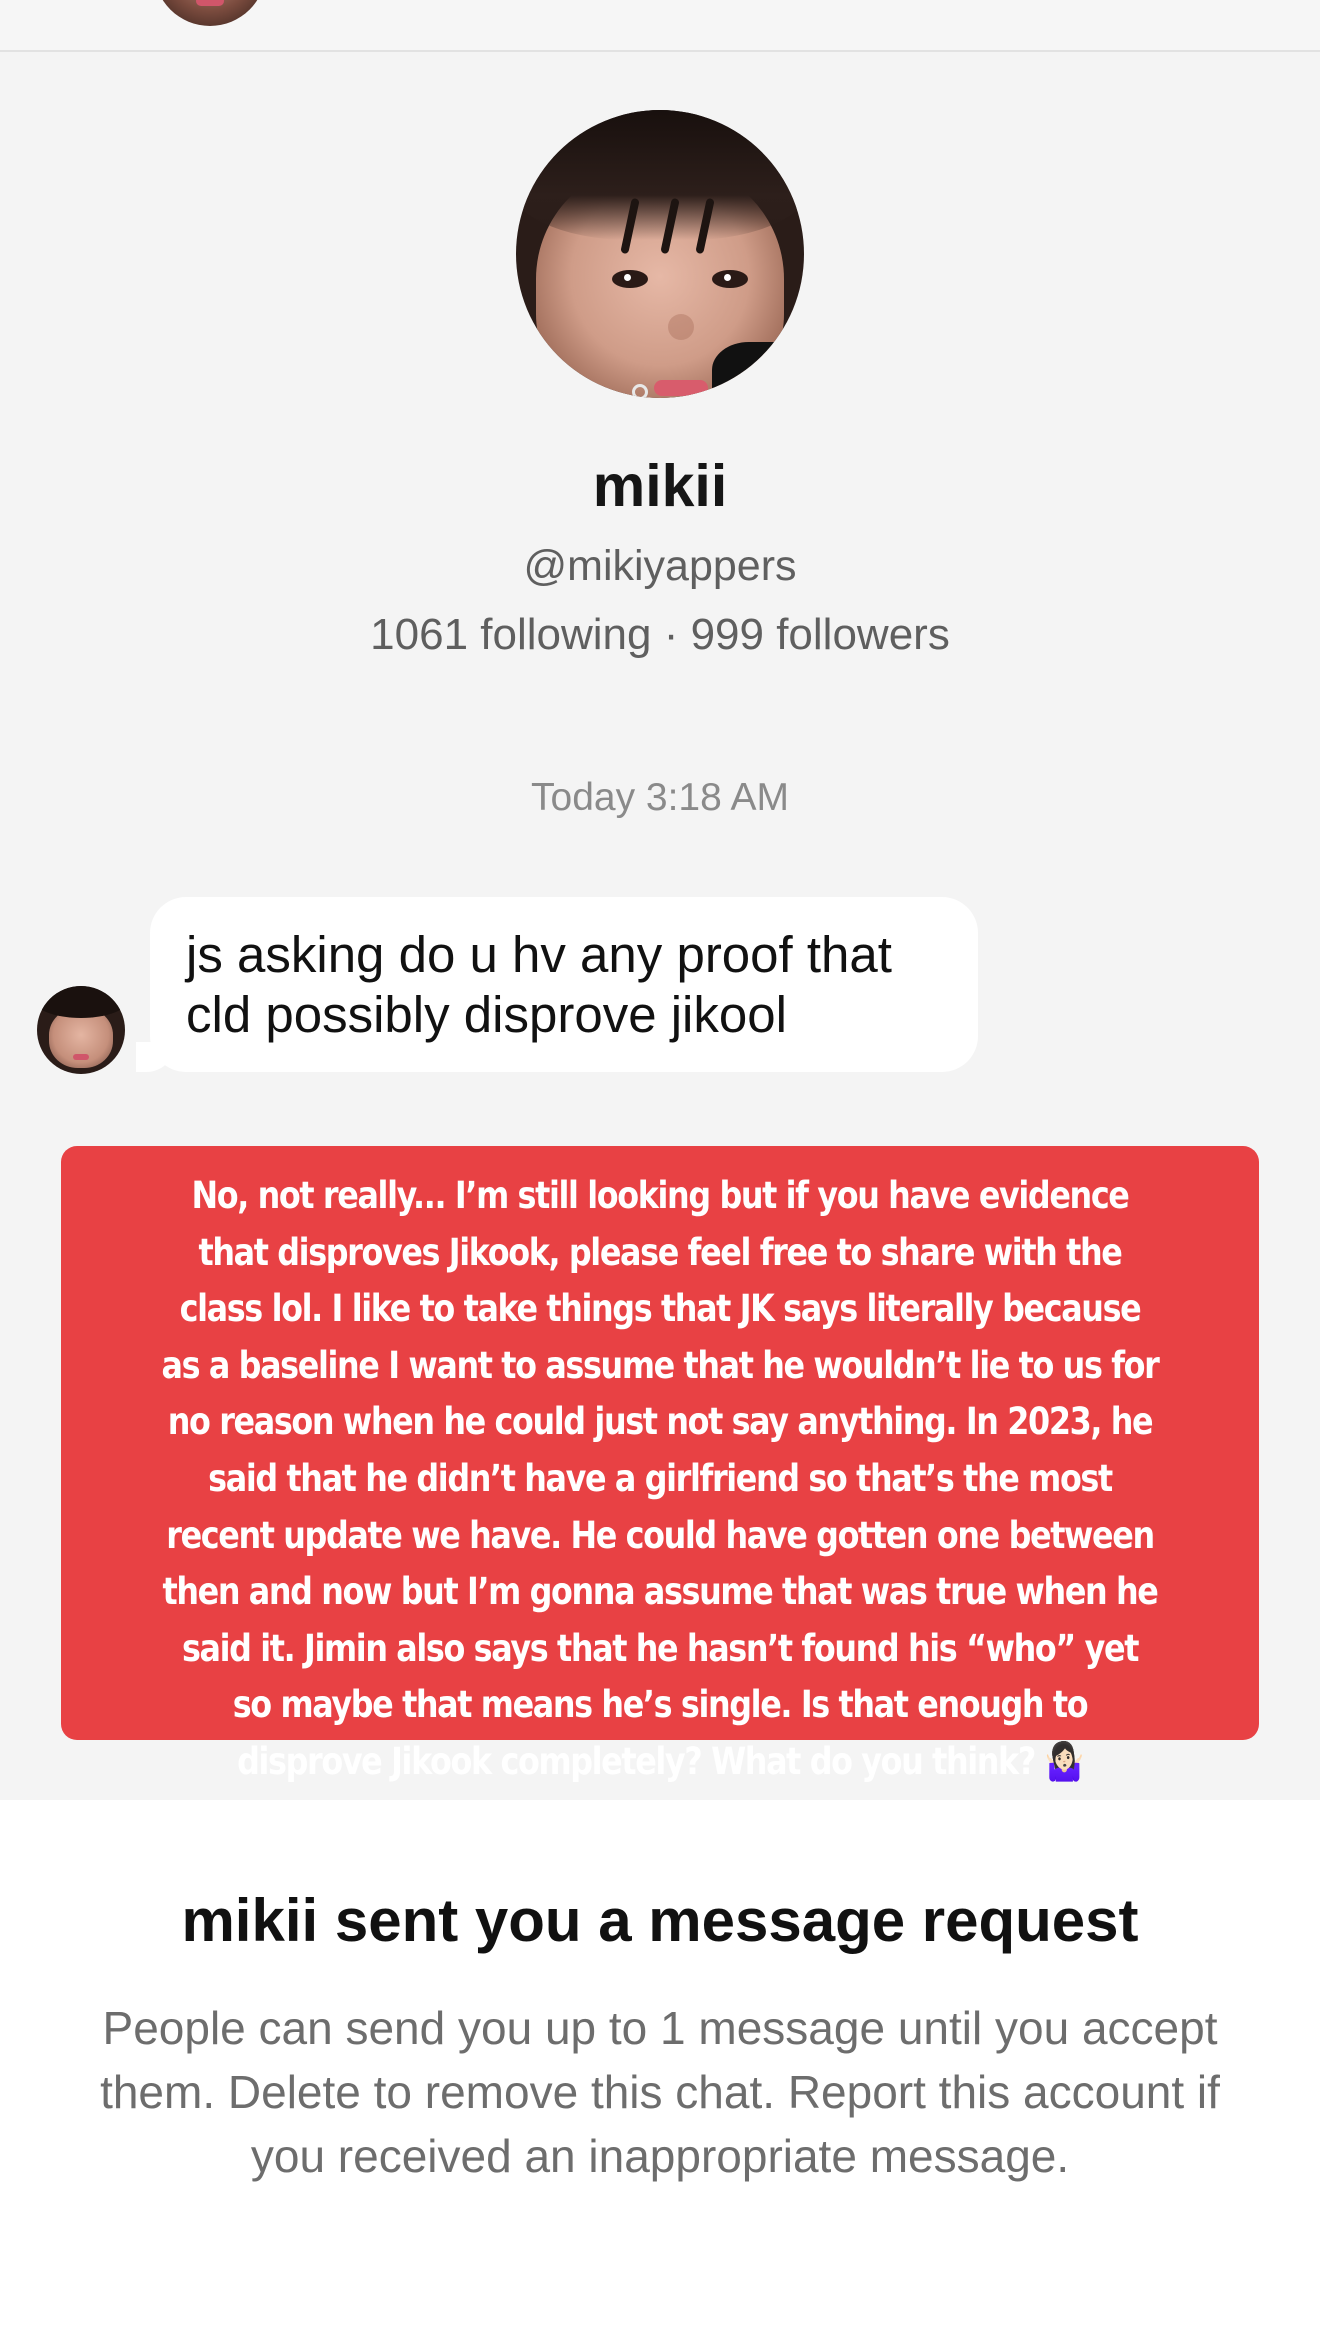 Image resolution: width=1320 pixels, height=2346 pixels. What do you see at coordinates (660, 486) in the screenshot?
I see `profile-name: mikii` at bounding box center [660, 486].